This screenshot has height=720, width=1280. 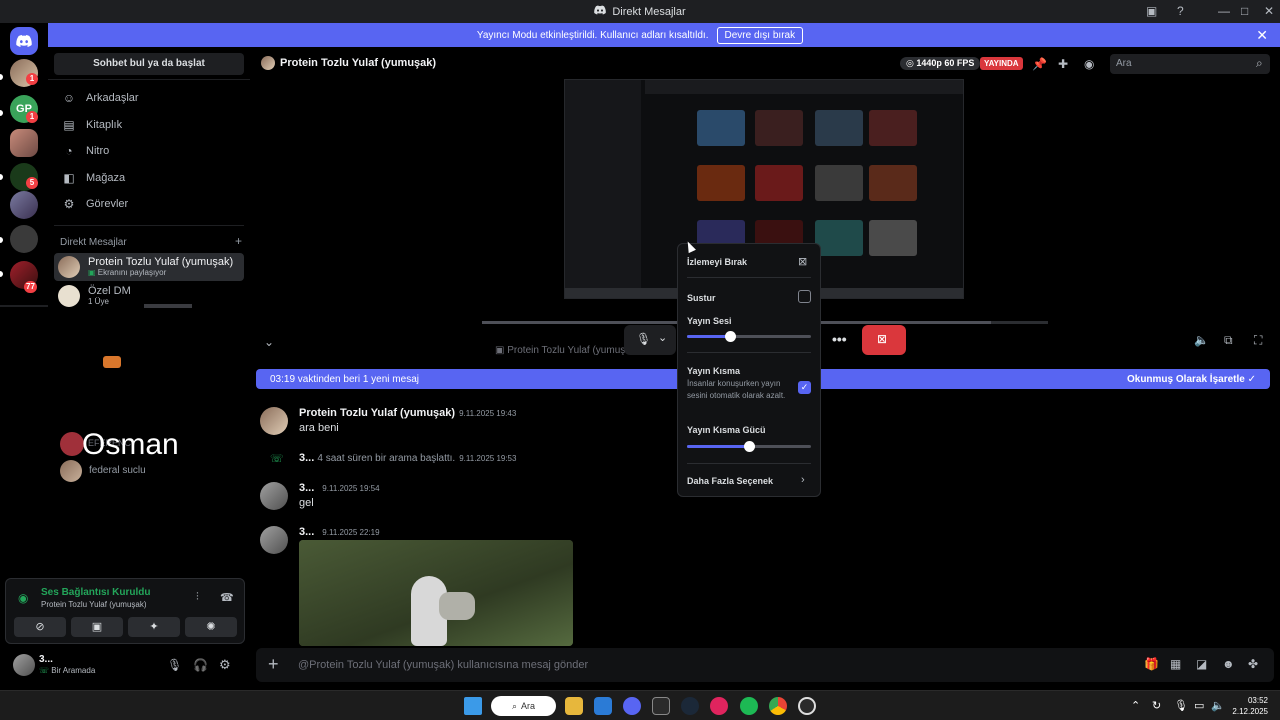 I want to click on library-icon: ▤, so click(x=69, y=125).